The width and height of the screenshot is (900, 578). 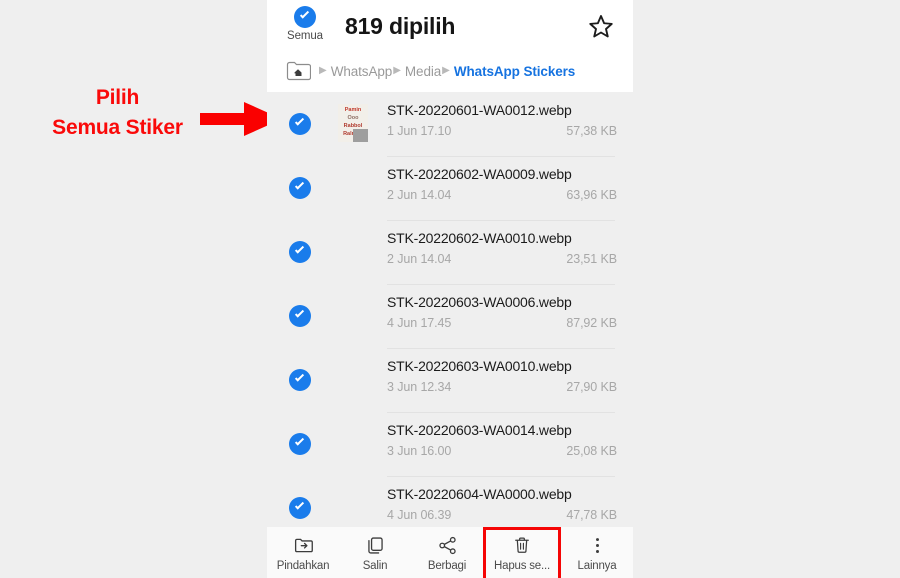 I want to click on thumb-line-4: Ralman, so click(x=353, y=134).